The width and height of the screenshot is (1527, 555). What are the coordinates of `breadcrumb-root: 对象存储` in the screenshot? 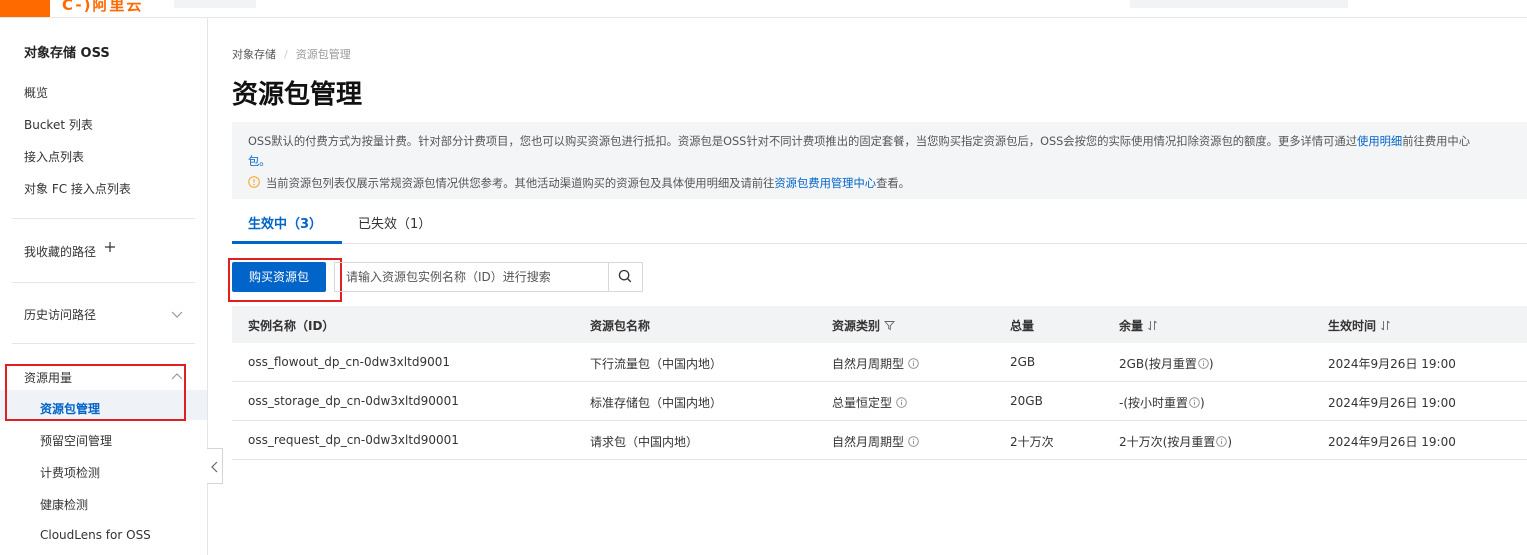 It's located at (254, 54).